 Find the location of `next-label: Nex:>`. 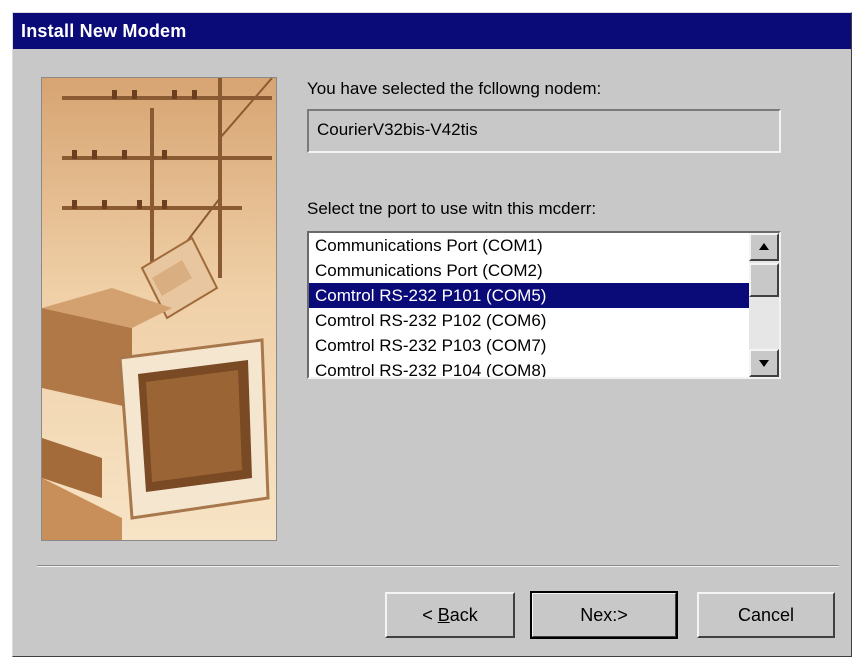

next-label: Nex:> is located at coordinates (604, 614).